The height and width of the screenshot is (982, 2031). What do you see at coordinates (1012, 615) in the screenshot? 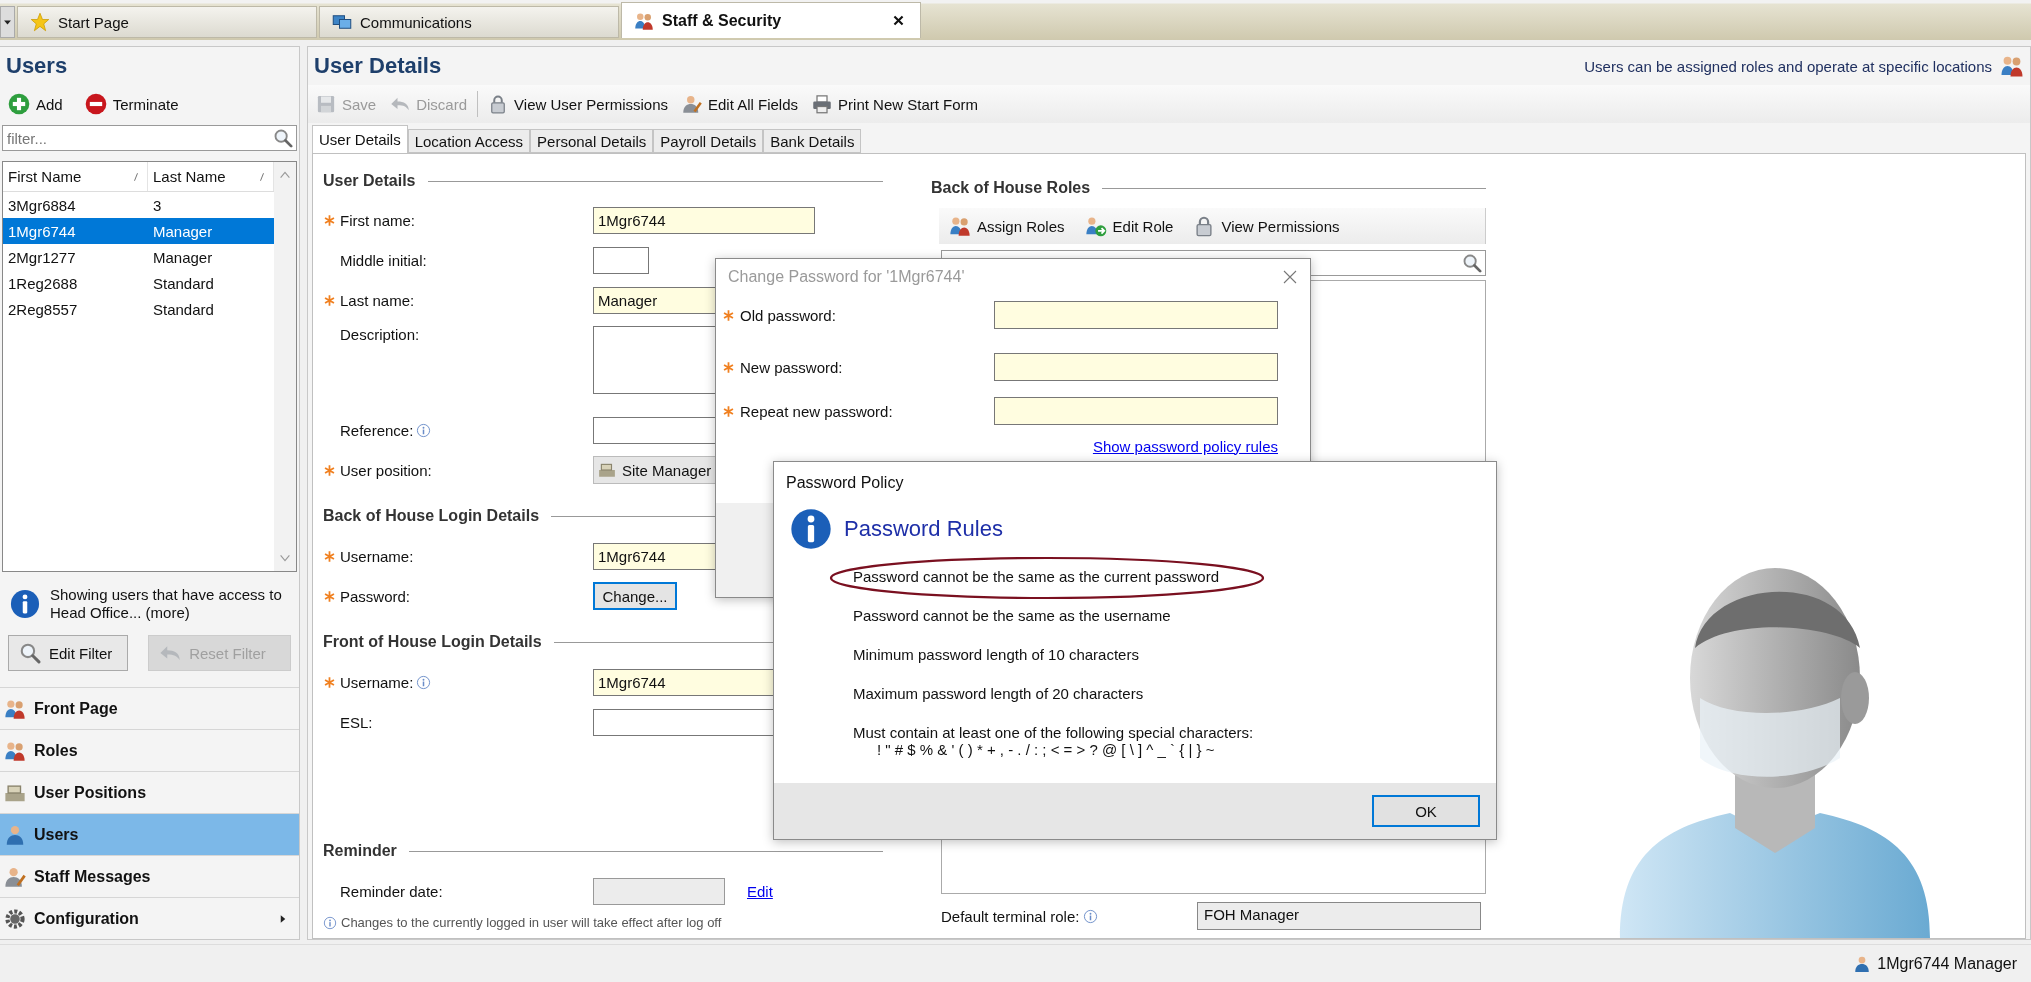
I see `rule-text: Password cannot be the same as the username` at bounding box center [1012, 615].